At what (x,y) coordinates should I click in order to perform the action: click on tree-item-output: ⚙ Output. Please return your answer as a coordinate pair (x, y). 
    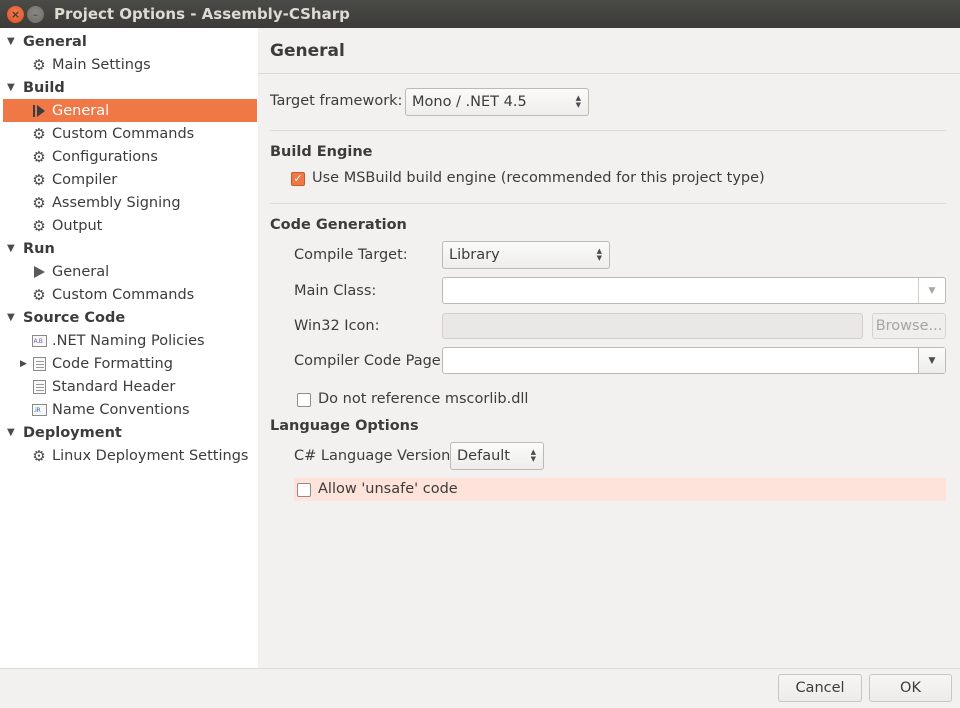
    Looking at the image, I should click on (129, 225).